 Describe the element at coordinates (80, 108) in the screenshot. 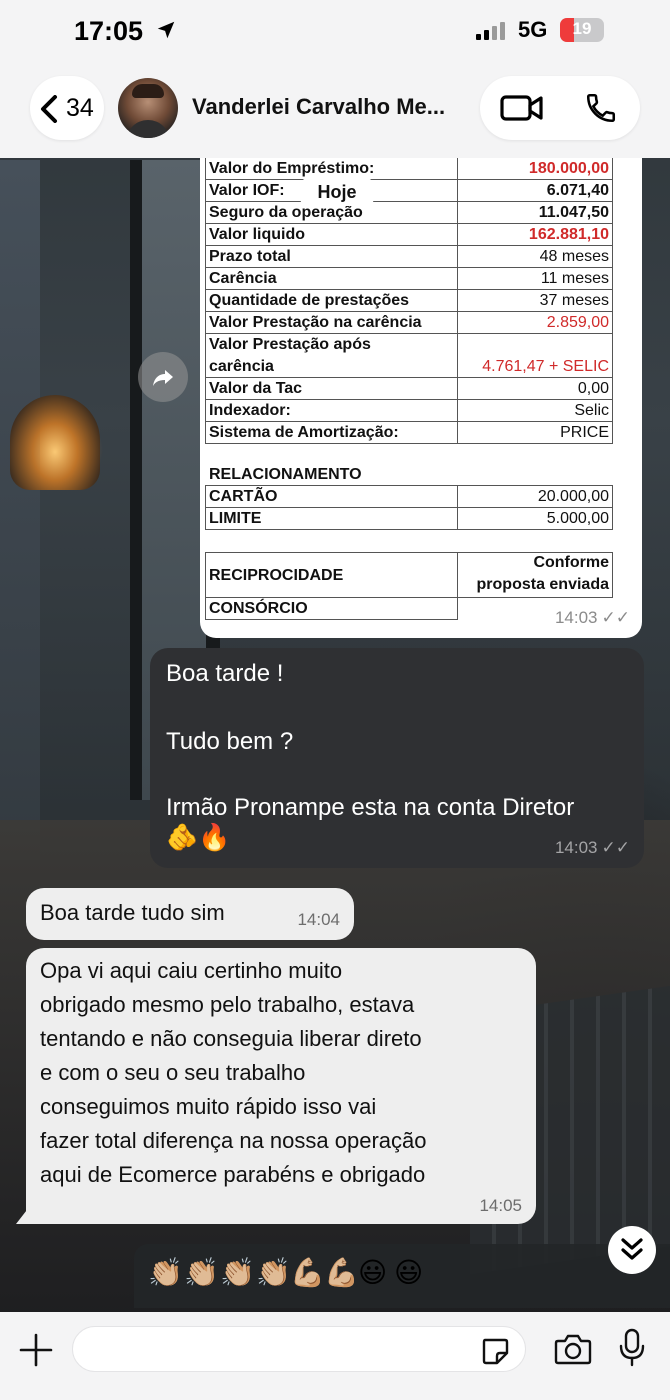

I see `unread-count: 34` at that location.